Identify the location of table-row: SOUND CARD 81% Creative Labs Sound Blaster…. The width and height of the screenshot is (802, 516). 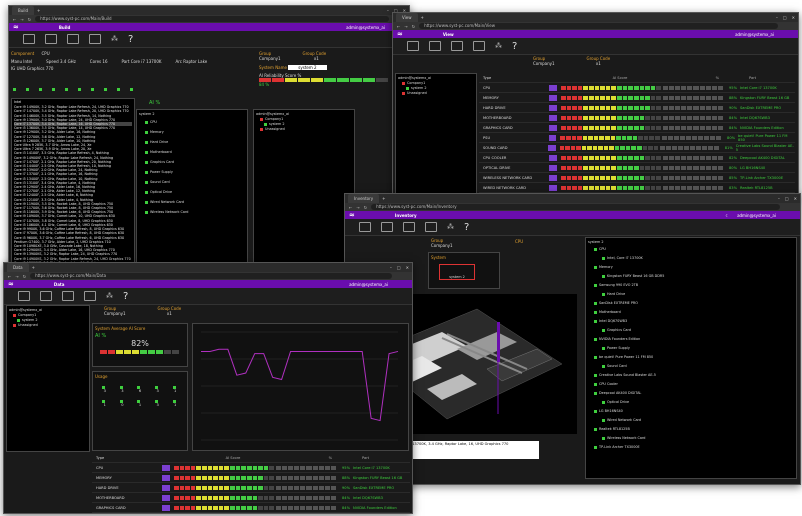
(637, 148).